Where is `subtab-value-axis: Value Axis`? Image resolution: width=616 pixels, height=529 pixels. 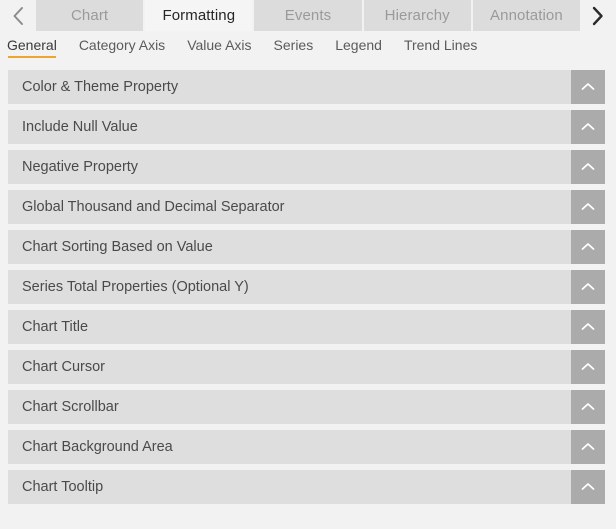 subtab-value-axis: Value Axis is located at coordinates (219, 47).